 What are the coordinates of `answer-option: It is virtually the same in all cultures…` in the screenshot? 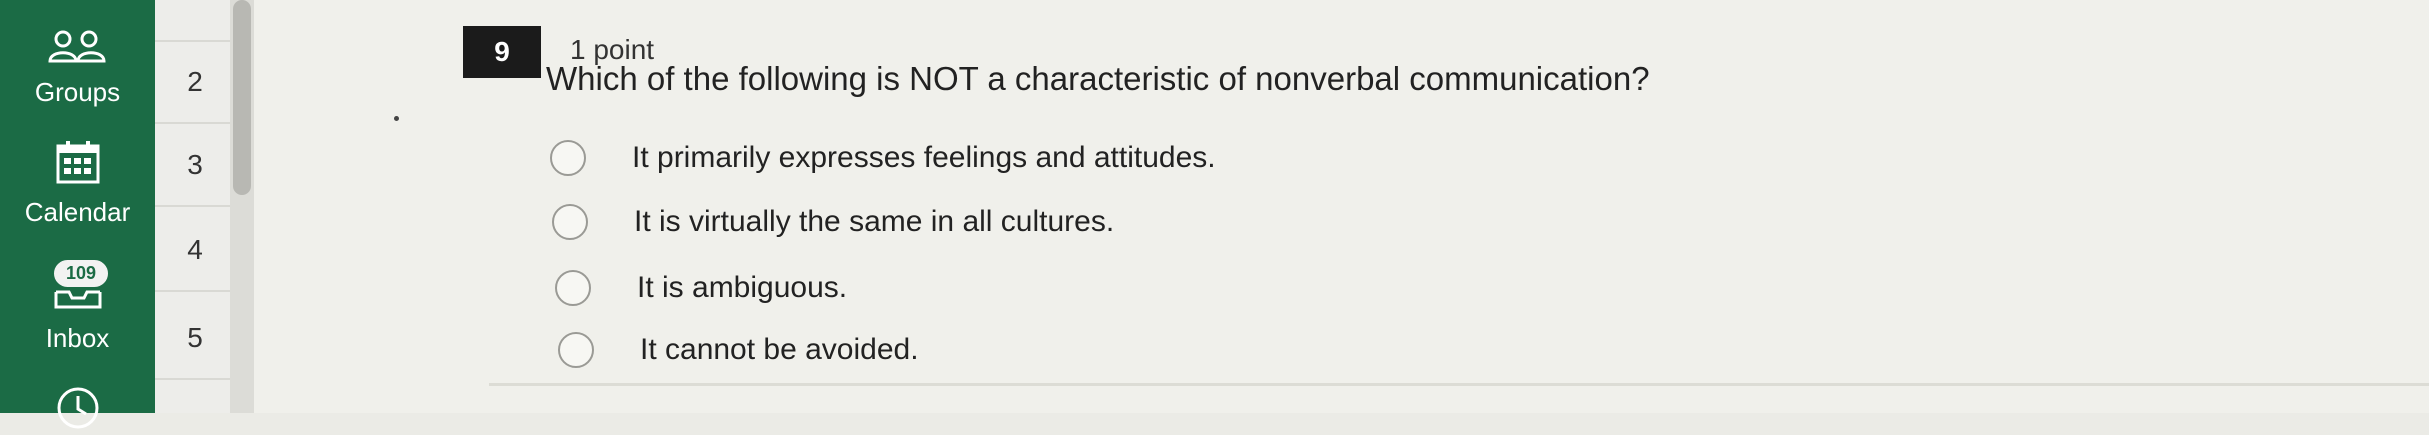 It's located at (833, 222).